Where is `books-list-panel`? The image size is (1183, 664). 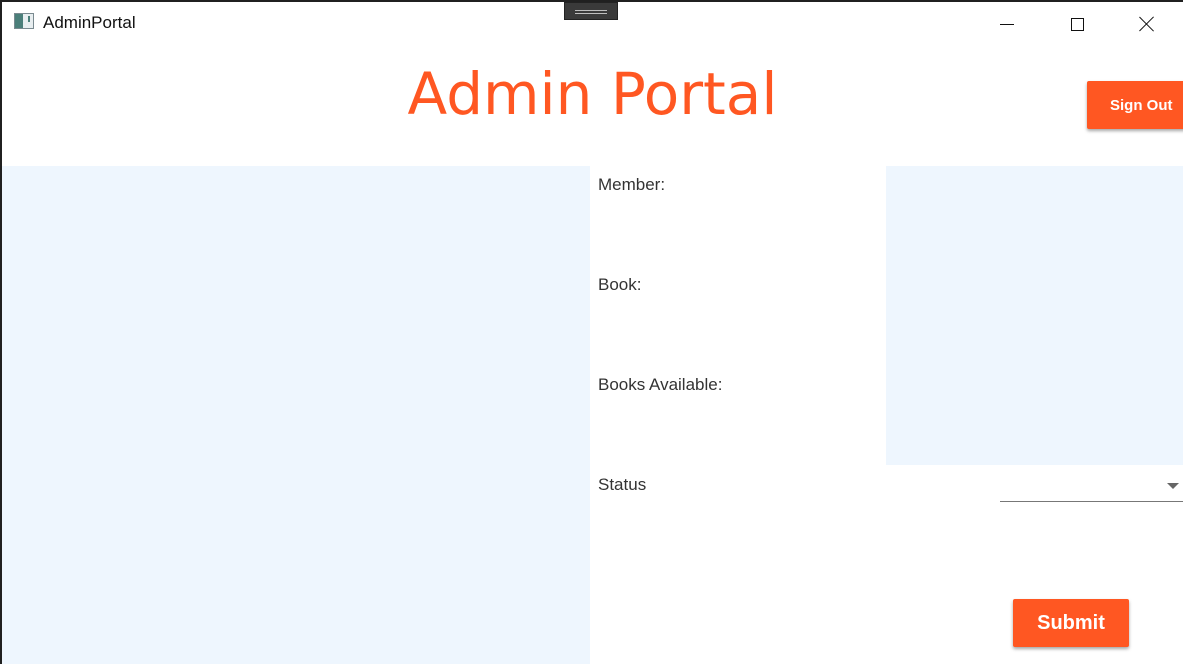 books-list-panel is located at coordinates (1034, 315).